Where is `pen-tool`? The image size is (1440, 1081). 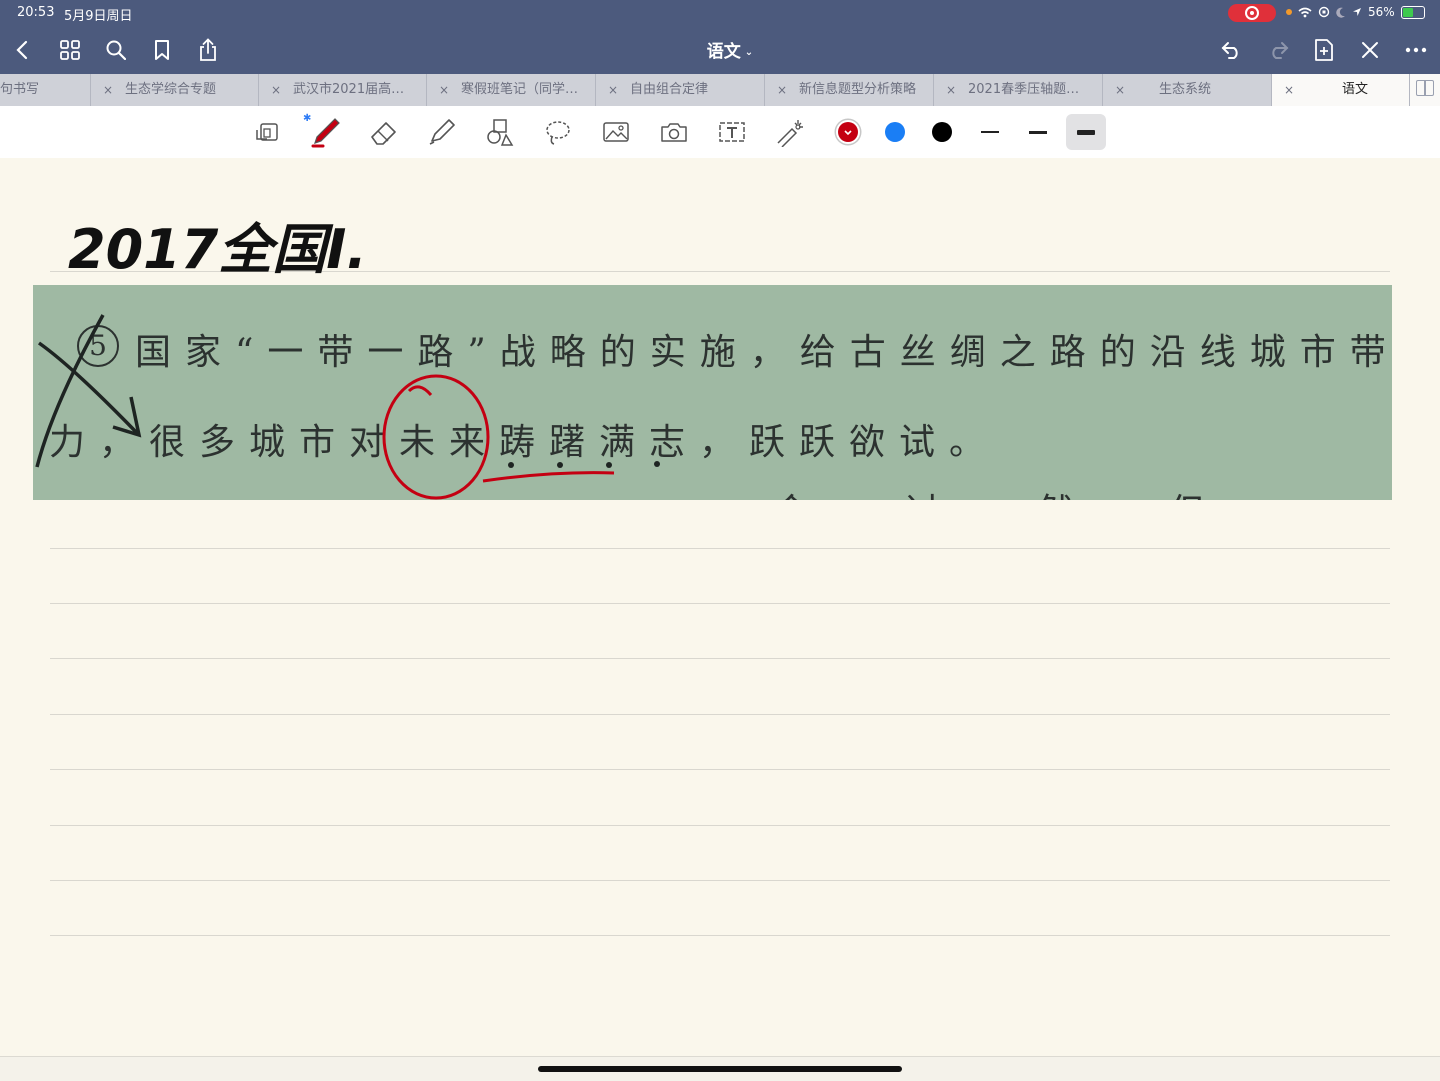 pen-tool is located at coordinates (326, 132).